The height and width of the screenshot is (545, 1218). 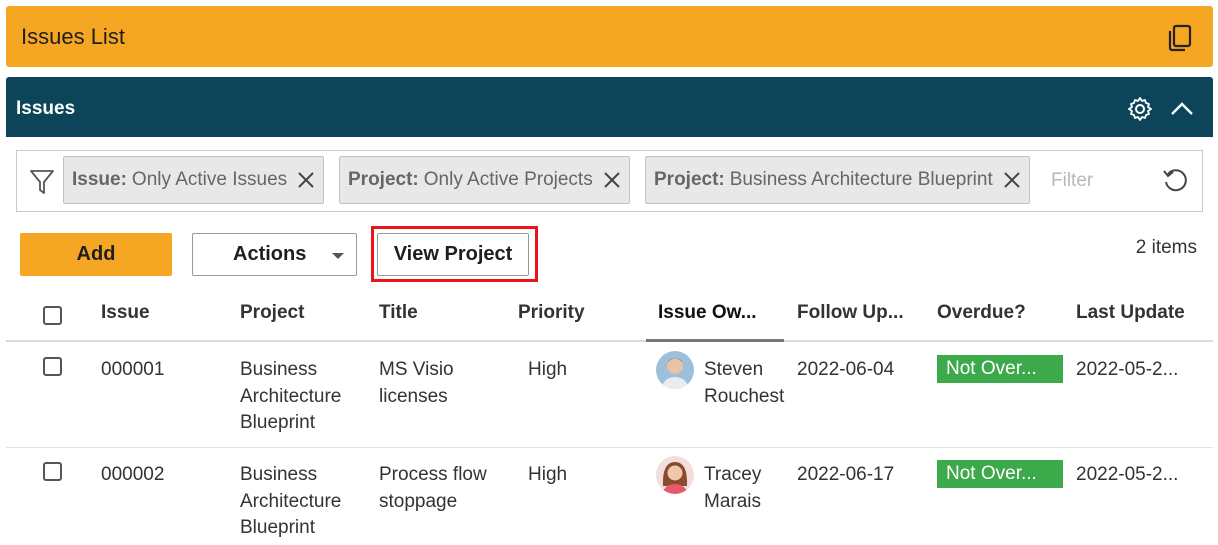 I want to click on actions-label: Actions, so click(x=270, y=254).